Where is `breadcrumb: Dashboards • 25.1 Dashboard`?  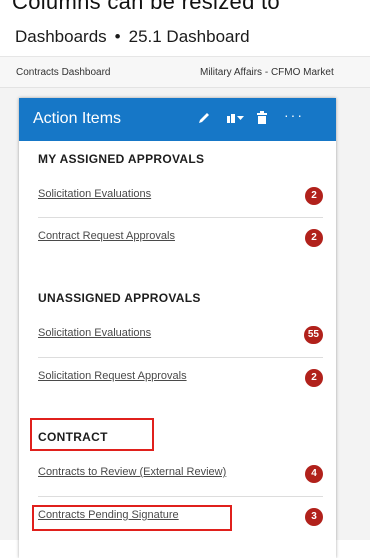
breadcrumb: Dashboards • 25.1 Dashboard is located at coordinates (132, 37).